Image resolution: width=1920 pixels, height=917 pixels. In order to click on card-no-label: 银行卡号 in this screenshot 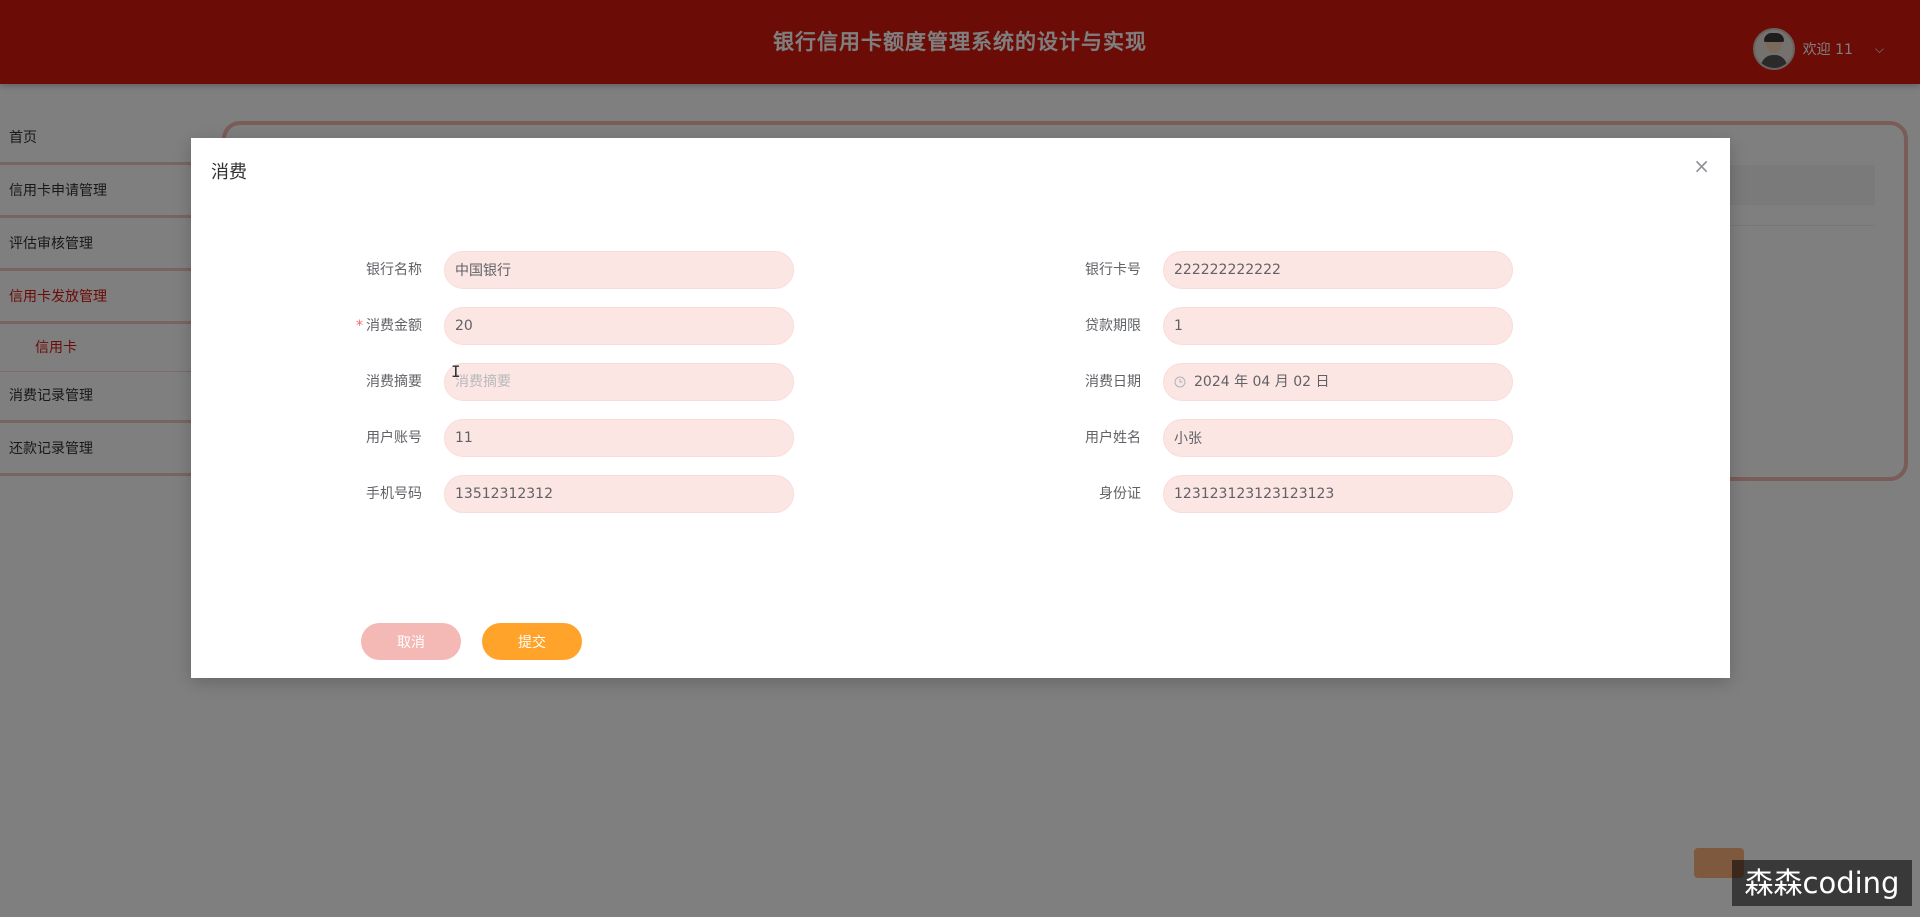, I will do `click(1113, 270)`.